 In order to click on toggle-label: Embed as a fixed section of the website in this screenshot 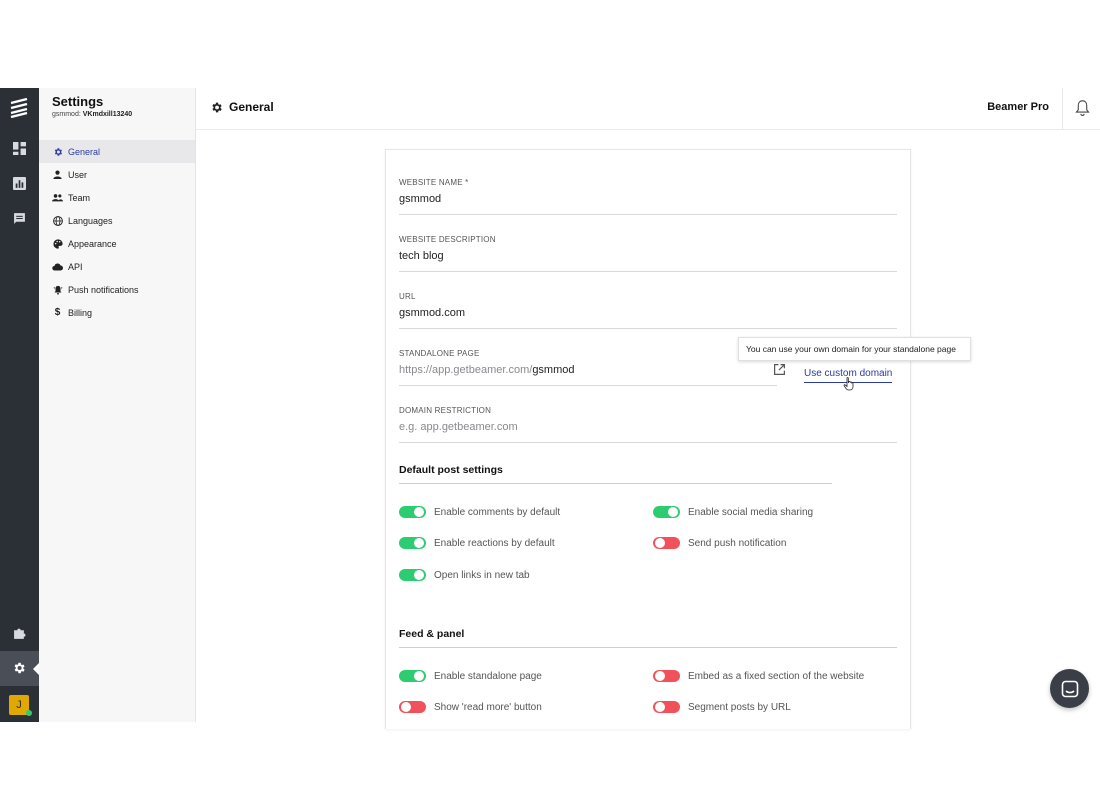, I will do `click(776, 676)`.